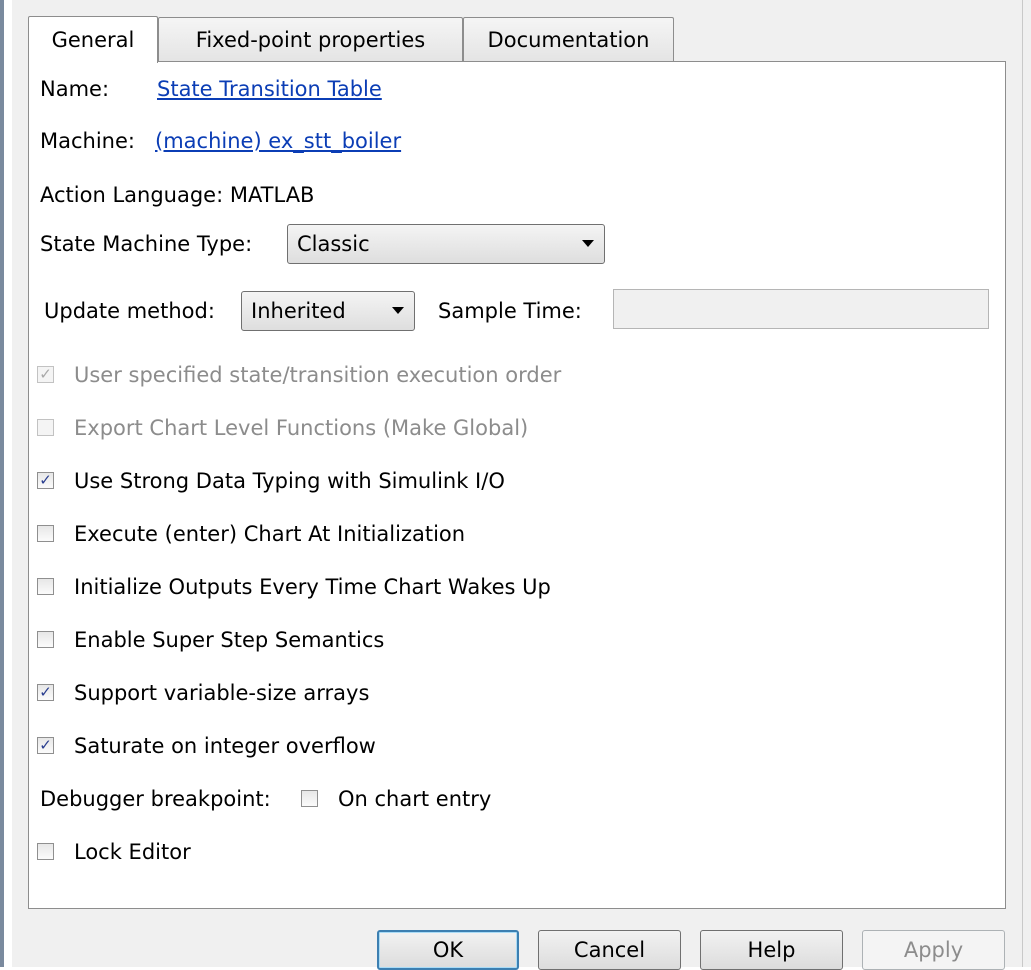 This screenshot has height=970, width=1031. What do you see at coordinates (2, 483) in the screenshot?
I see `window-left-border` at bounding box center [2, 483].